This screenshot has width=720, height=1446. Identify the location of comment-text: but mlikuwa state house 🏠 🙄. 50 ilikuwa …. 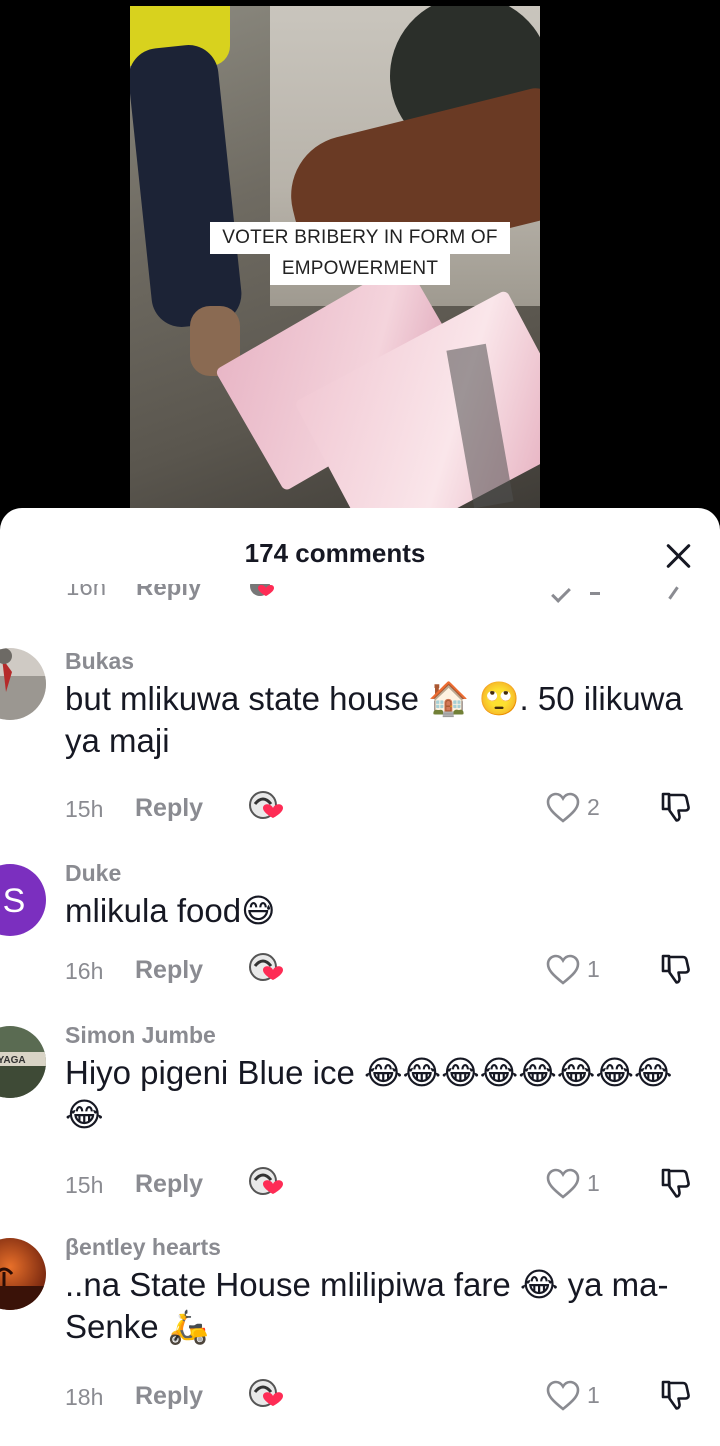
(374, 719).